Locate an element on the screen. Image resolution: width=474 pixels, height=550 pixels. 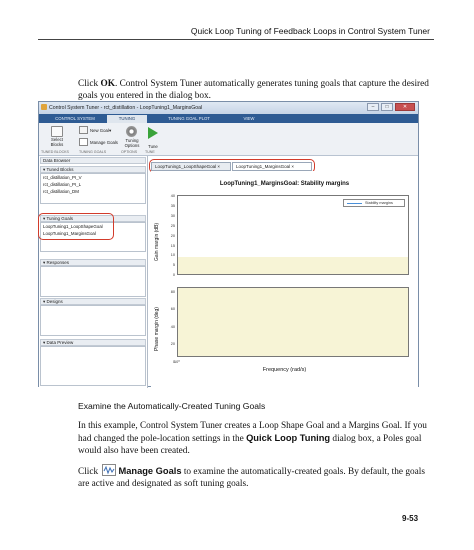
gear-icon is located at coordinates (131, 131).